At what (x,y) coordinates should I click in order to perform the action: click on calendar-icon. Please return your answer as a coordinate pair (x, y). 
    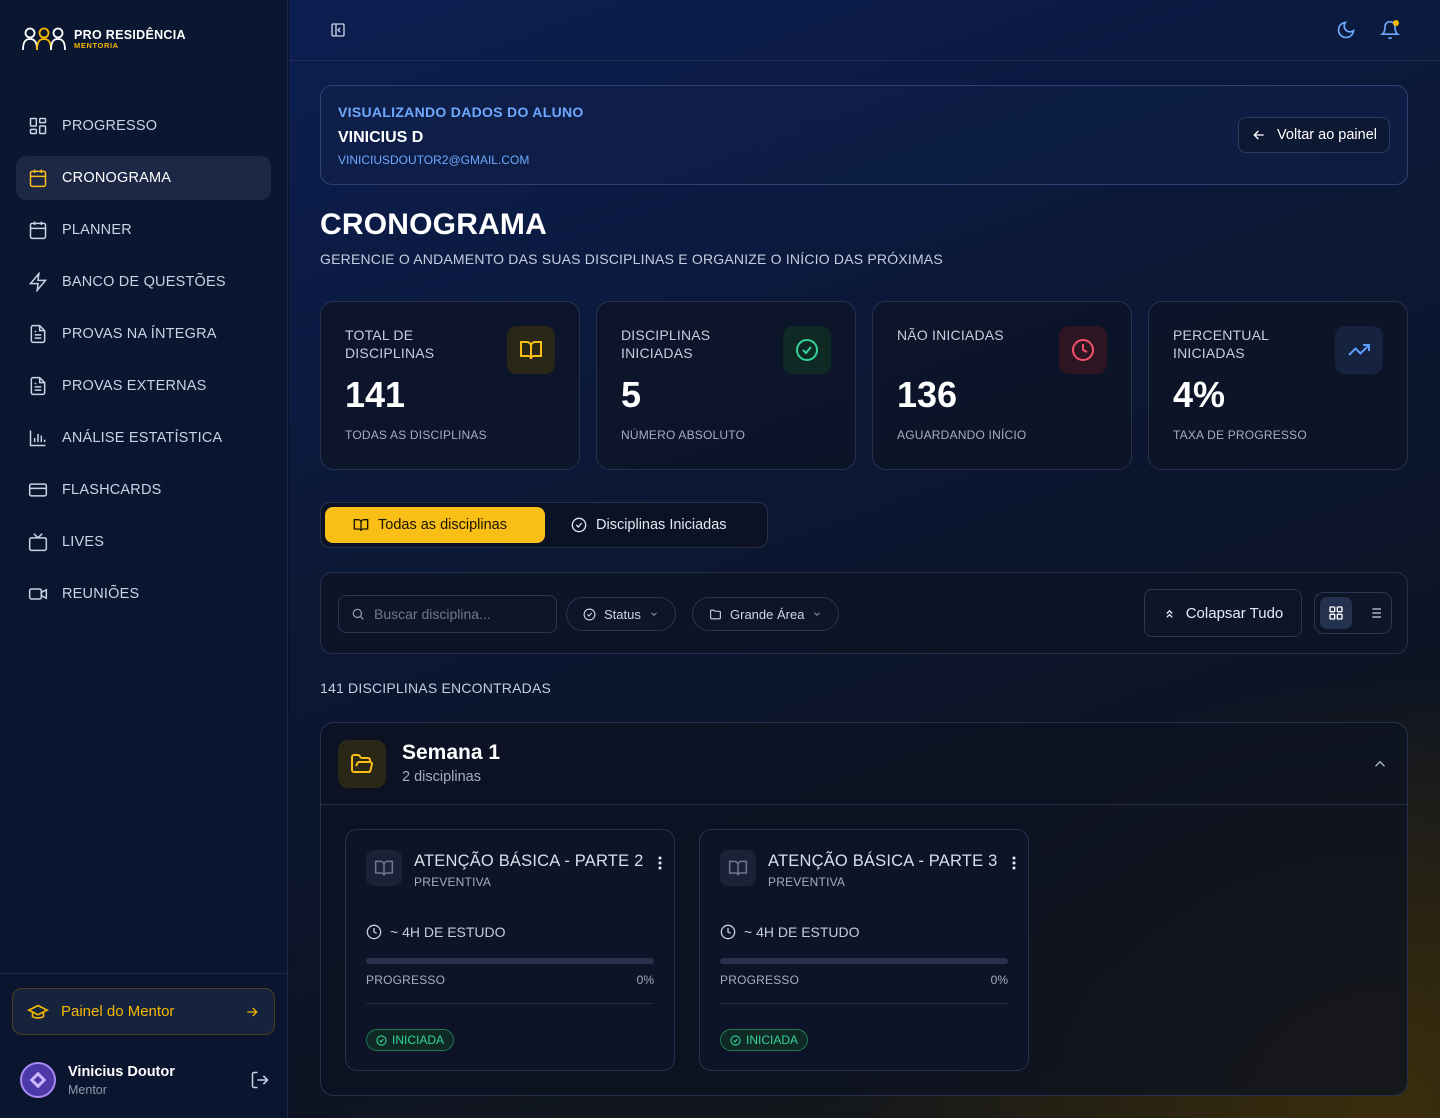
    Looking at the image, I should click on (38, 178).